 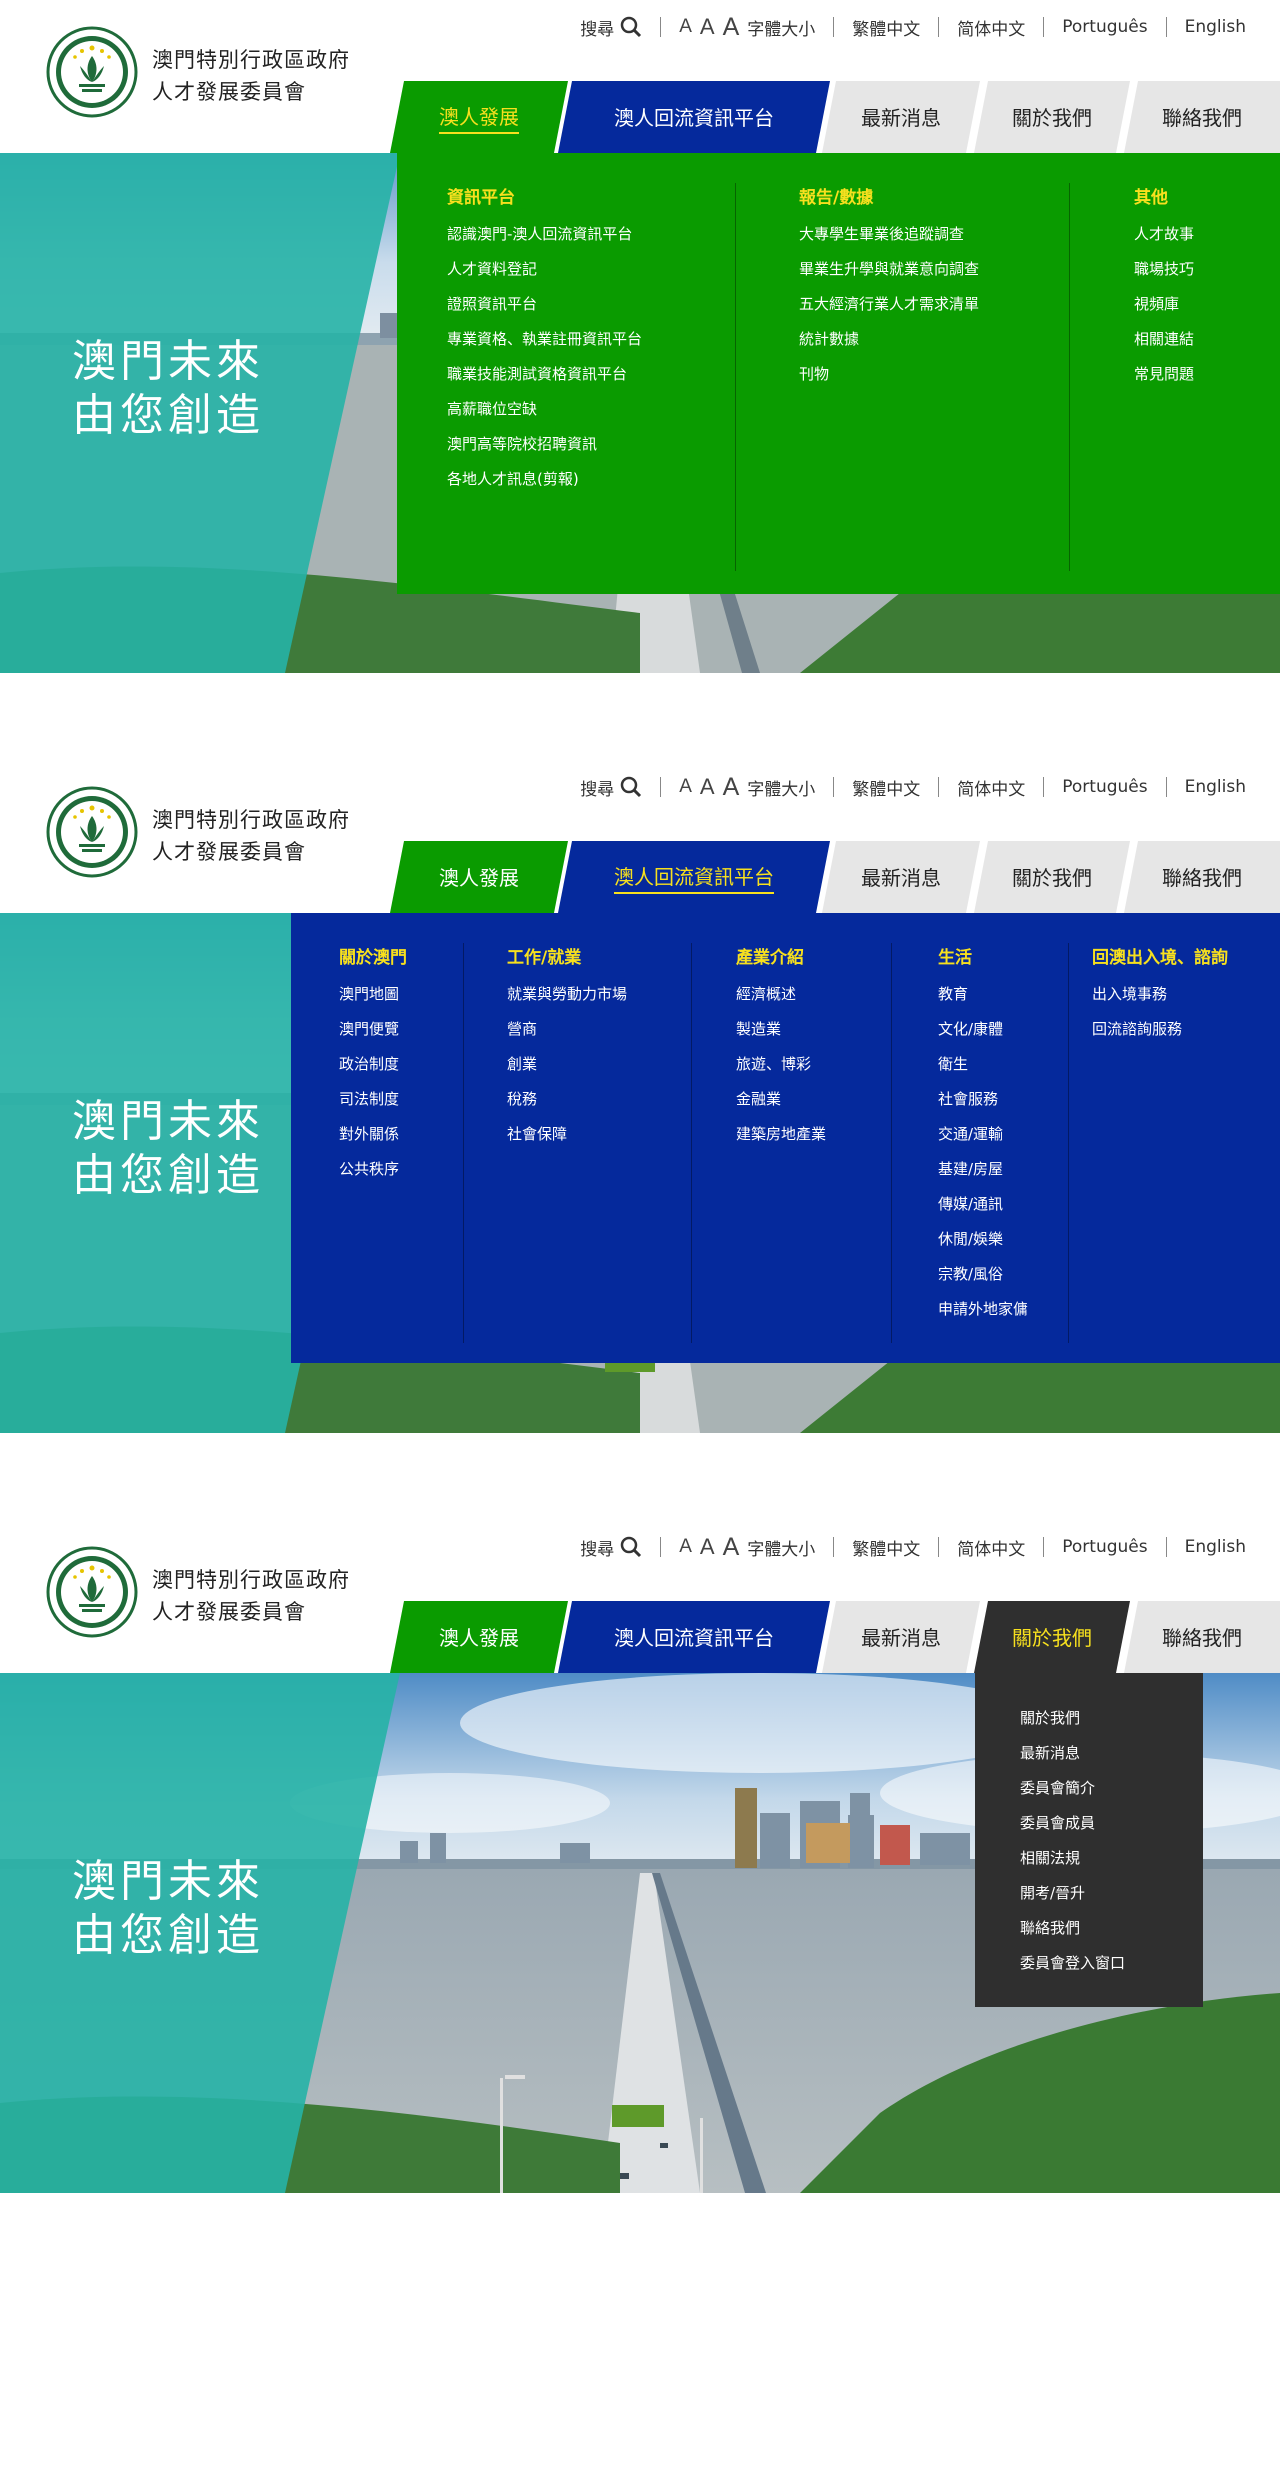 What do you see at coordinates (567, 1099) in the screenshot?
I see `menu-link: 稅務` at bounding box center [567, 1099].